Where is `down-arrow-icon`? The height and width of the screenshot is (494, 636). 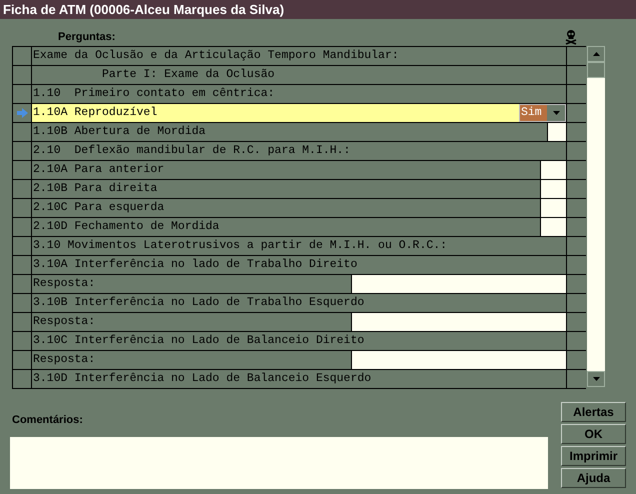 down-arrow-icon is located at coordinates (596, 379).